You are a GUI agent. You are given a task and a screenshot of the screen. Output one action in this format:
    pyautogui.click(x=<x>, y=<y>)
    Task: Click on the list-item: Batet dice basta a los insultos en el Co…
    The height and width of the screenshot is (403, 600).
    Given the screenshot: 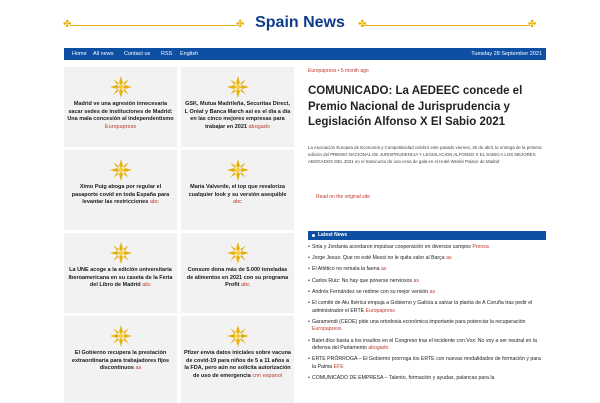 What is the action you would take?
    pyautogui.click(x=427, y=345)
    